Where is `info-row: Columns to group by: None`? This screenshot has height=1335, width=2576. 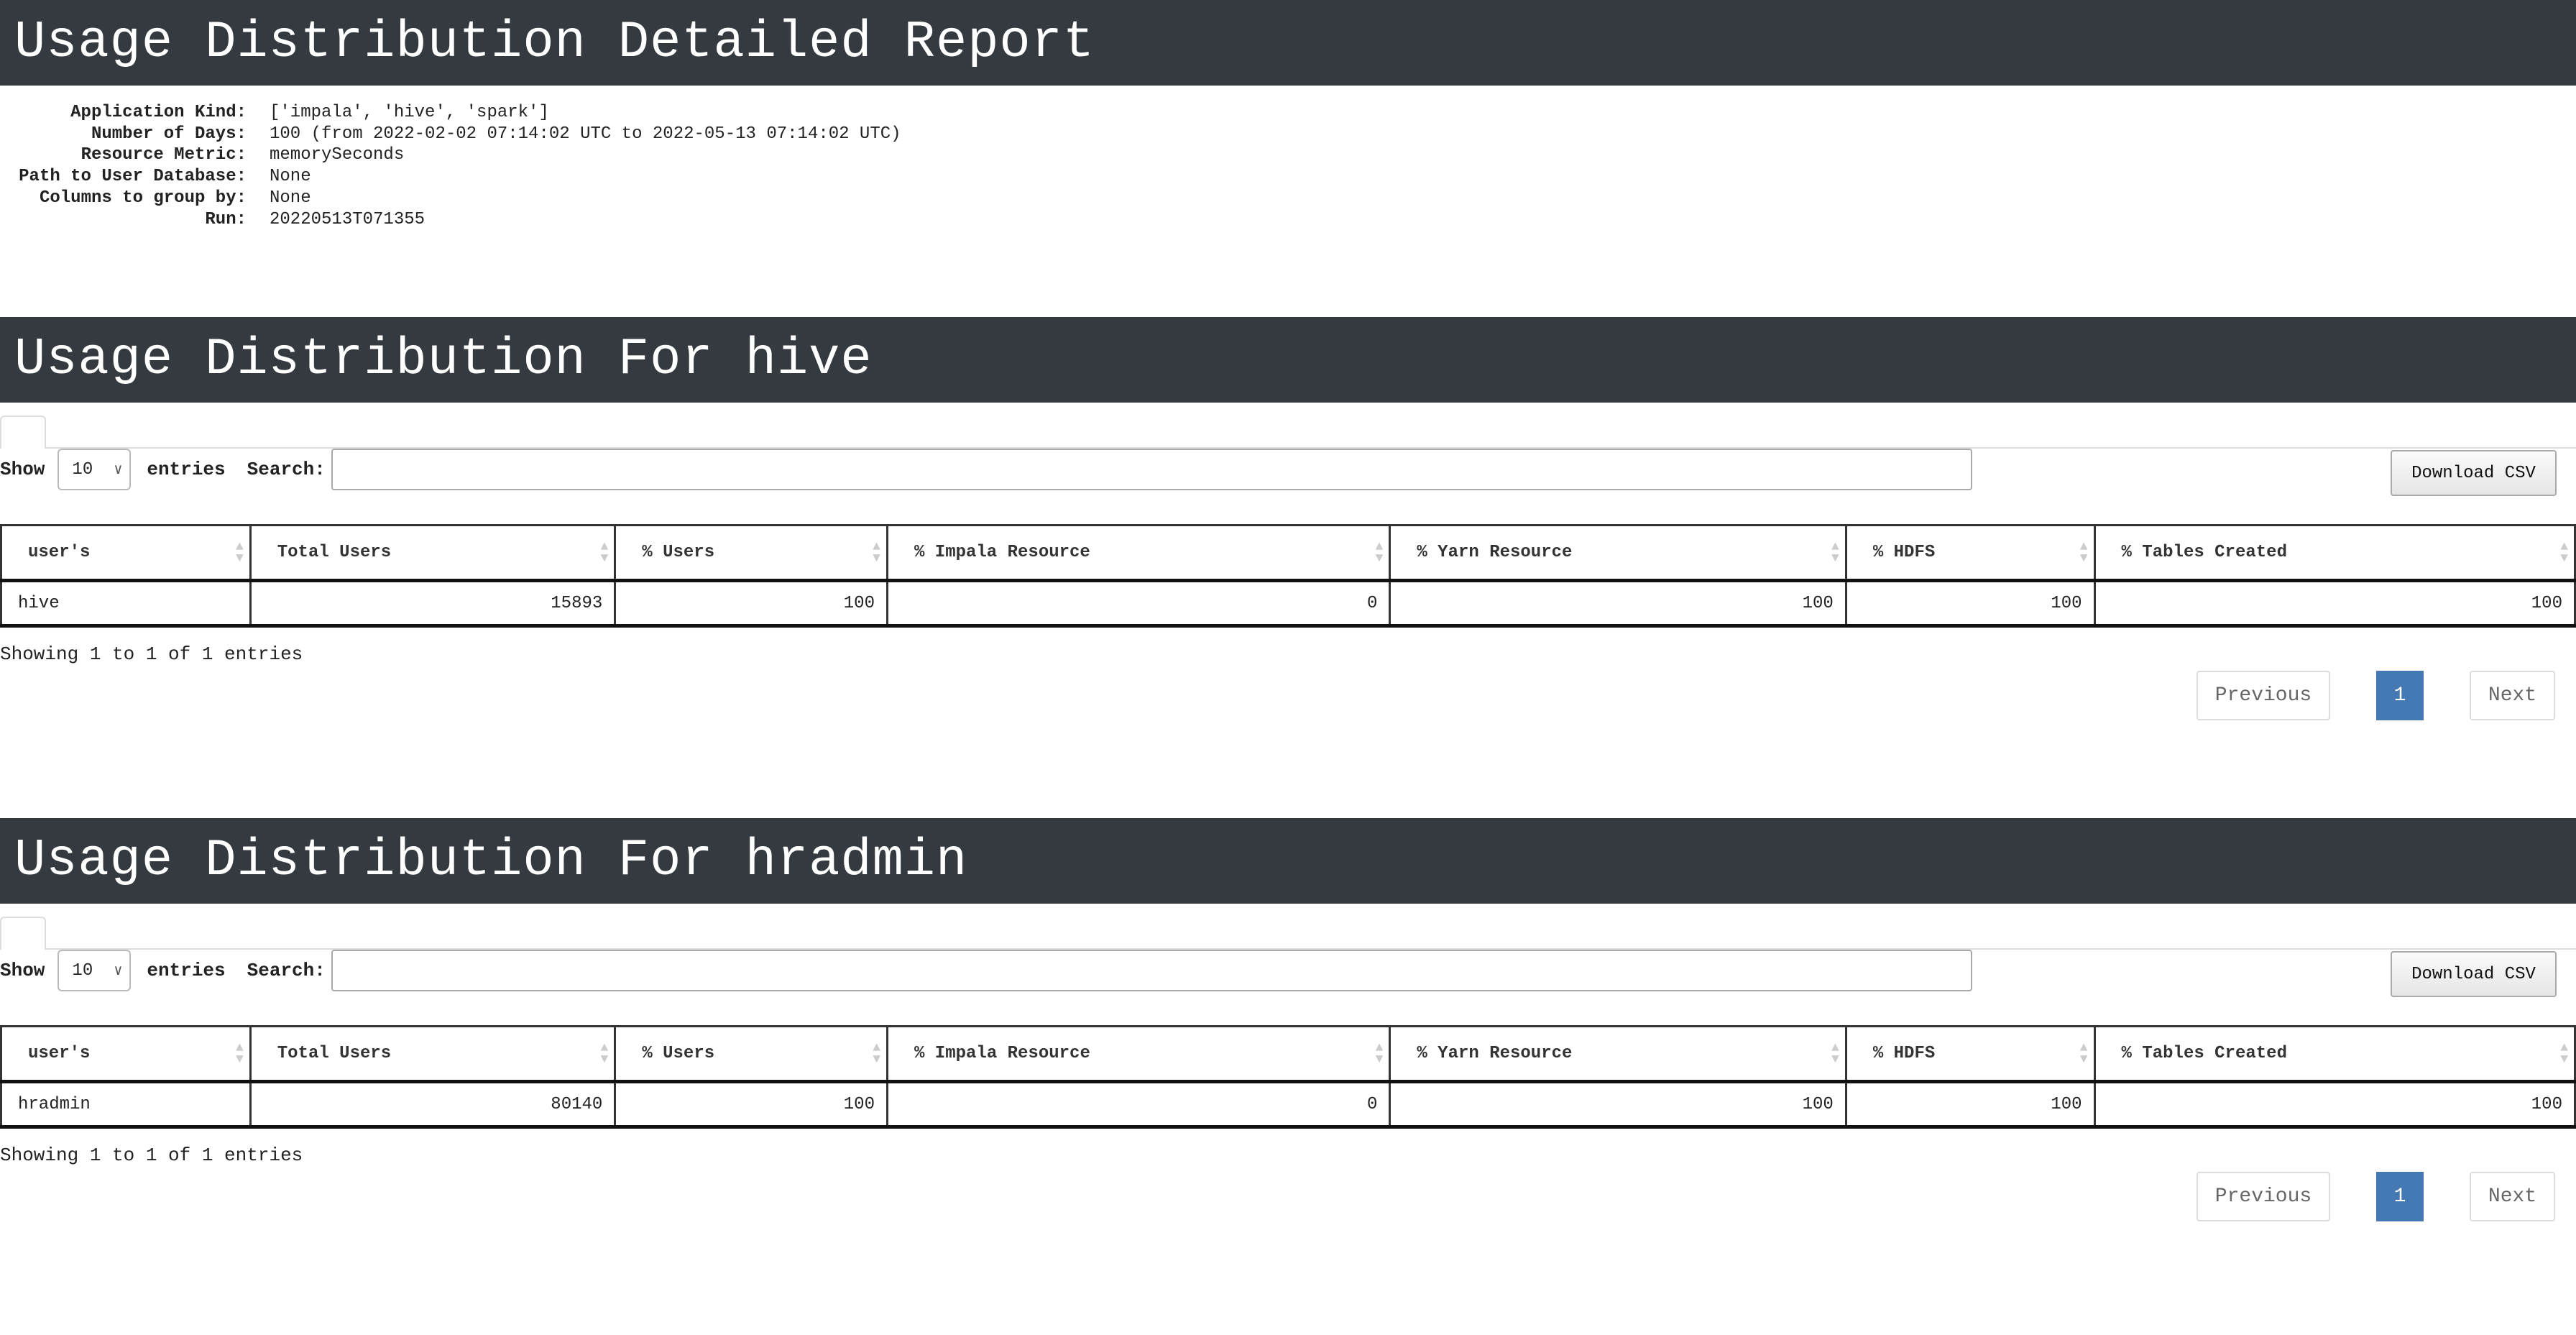
info-row: Columns to group by: None is located at coordinates (450, 198).